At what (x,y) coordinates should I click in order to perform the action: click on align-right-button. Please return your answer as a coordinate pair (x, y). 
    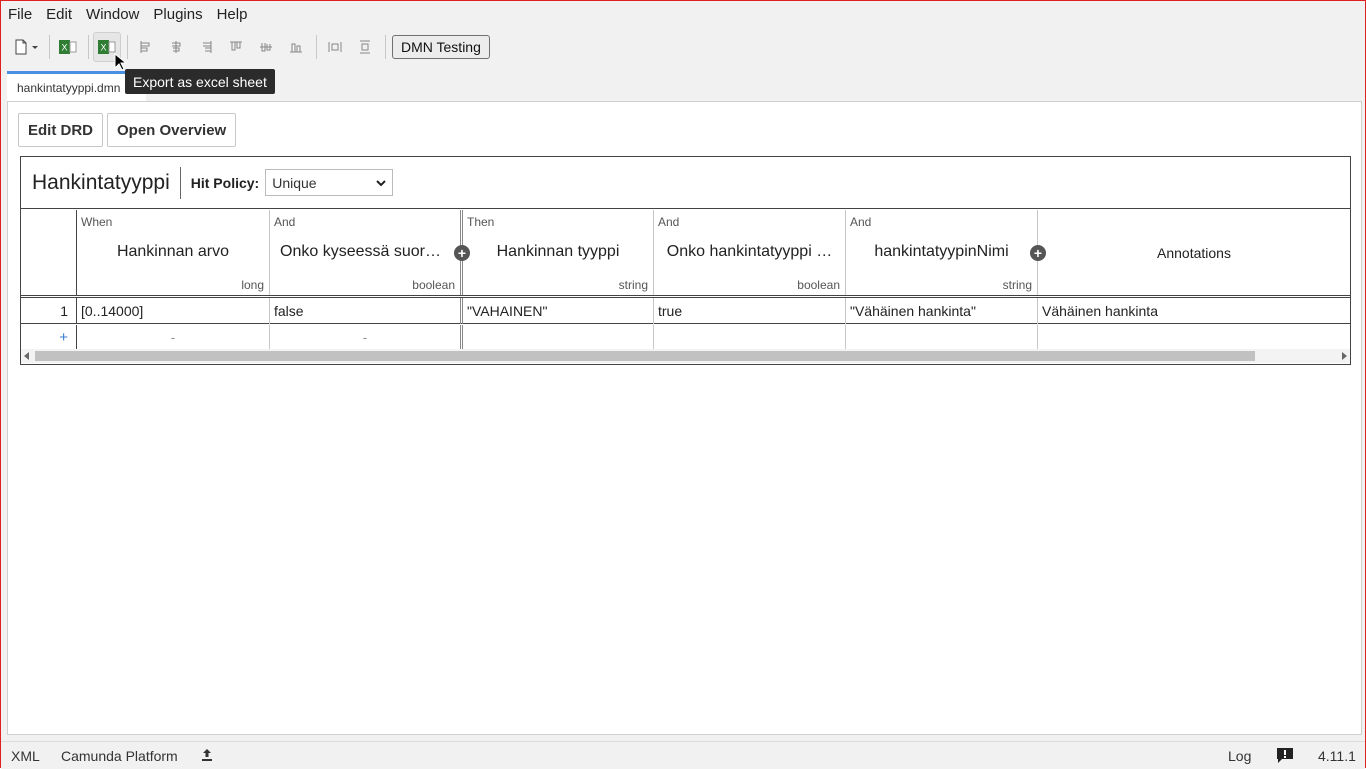
    Looking at the image, I should click on (206, 47).